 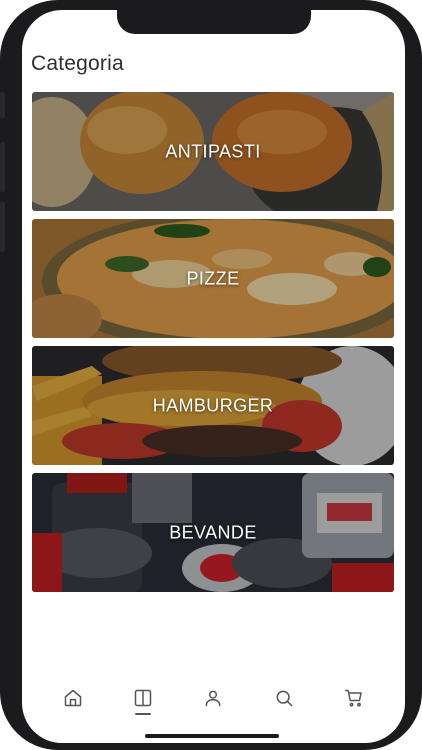 I want to click on tab-home, so click(x=73, y=698).